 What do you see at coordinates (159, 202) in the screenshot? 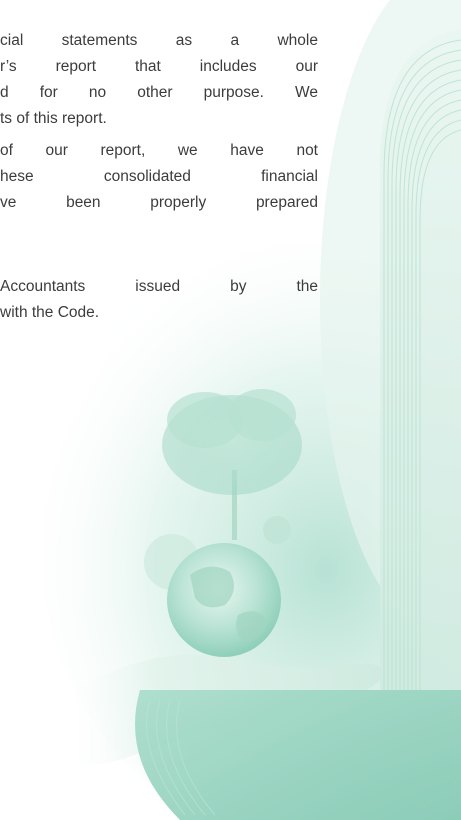
I see `text-line: ve been properly prepared` at bounding box center [159, 202].